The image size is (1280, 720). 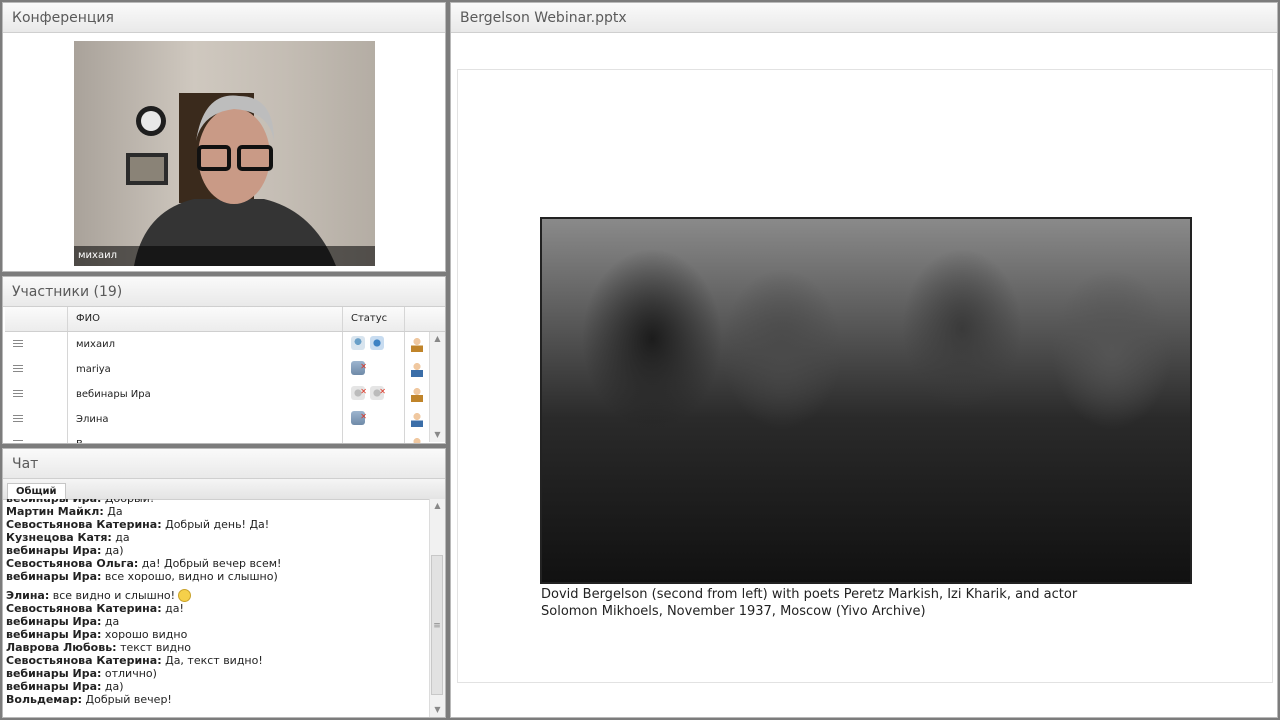 I want to click on chat-scrollbar: ▲ ≡ ▼, so click(x=437, y=608).